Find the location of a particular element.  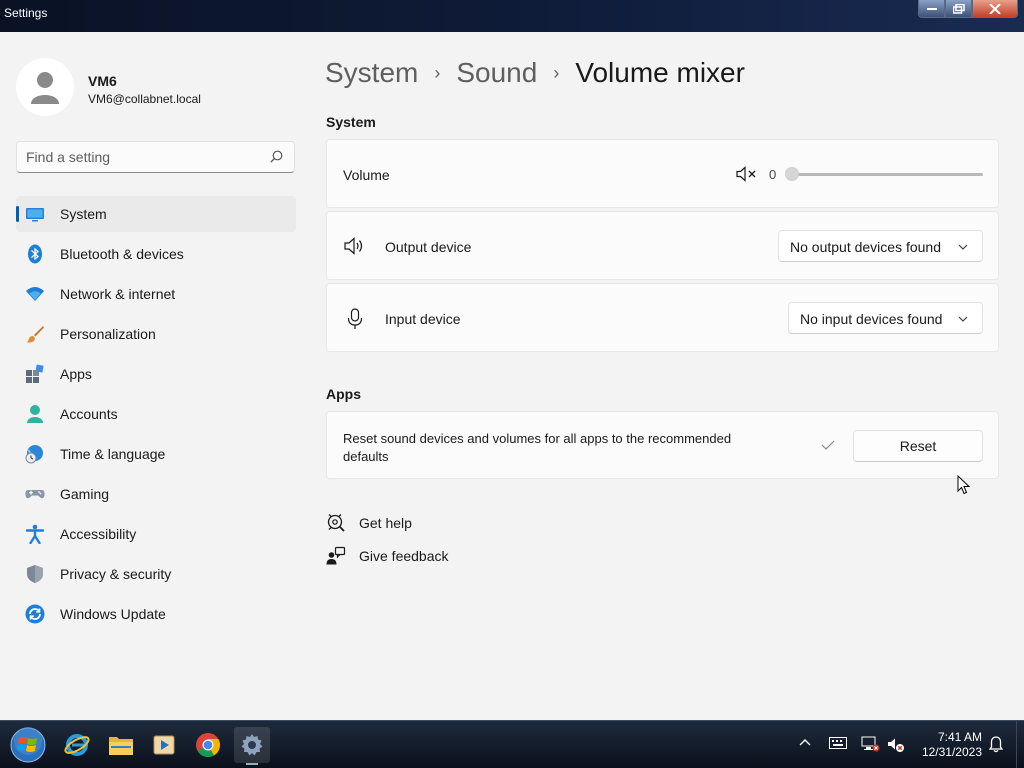

chevron-down-icon is located at coordinates (963, 247).